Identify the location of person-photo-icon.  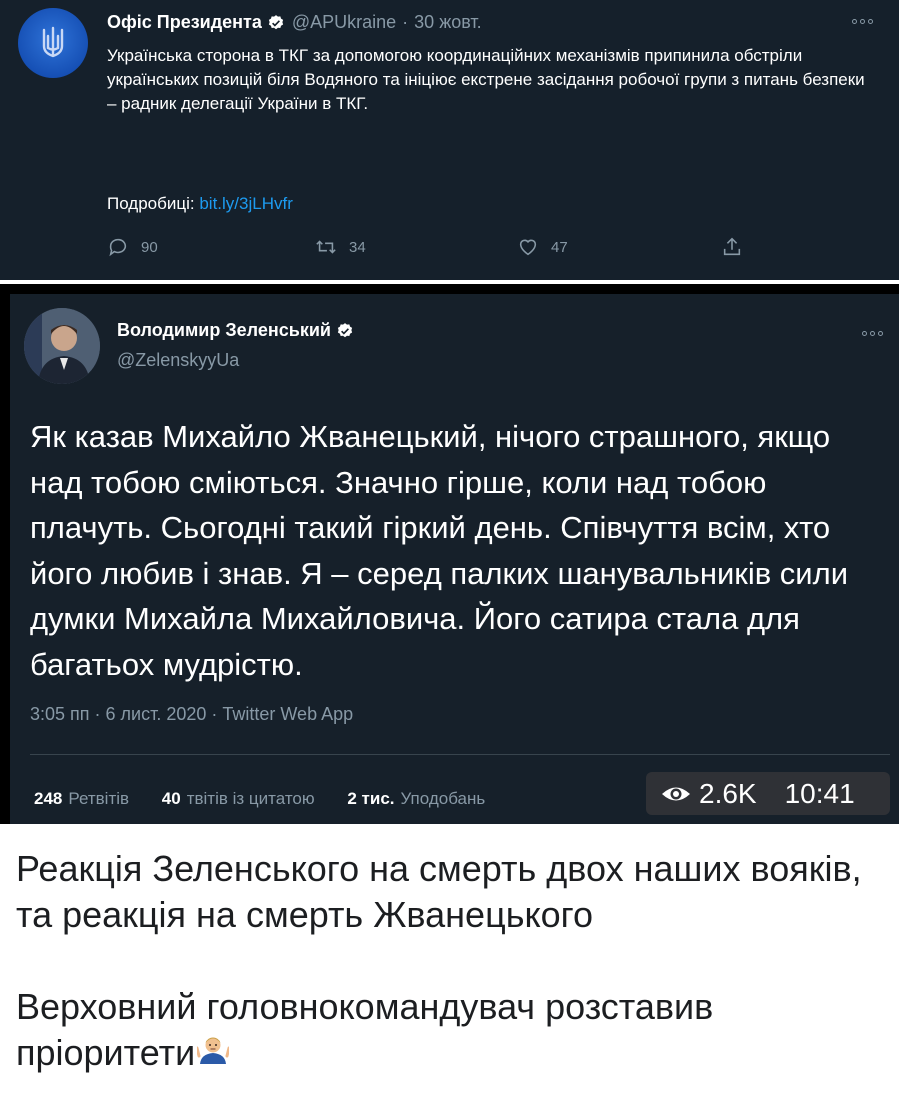
(62, 346).